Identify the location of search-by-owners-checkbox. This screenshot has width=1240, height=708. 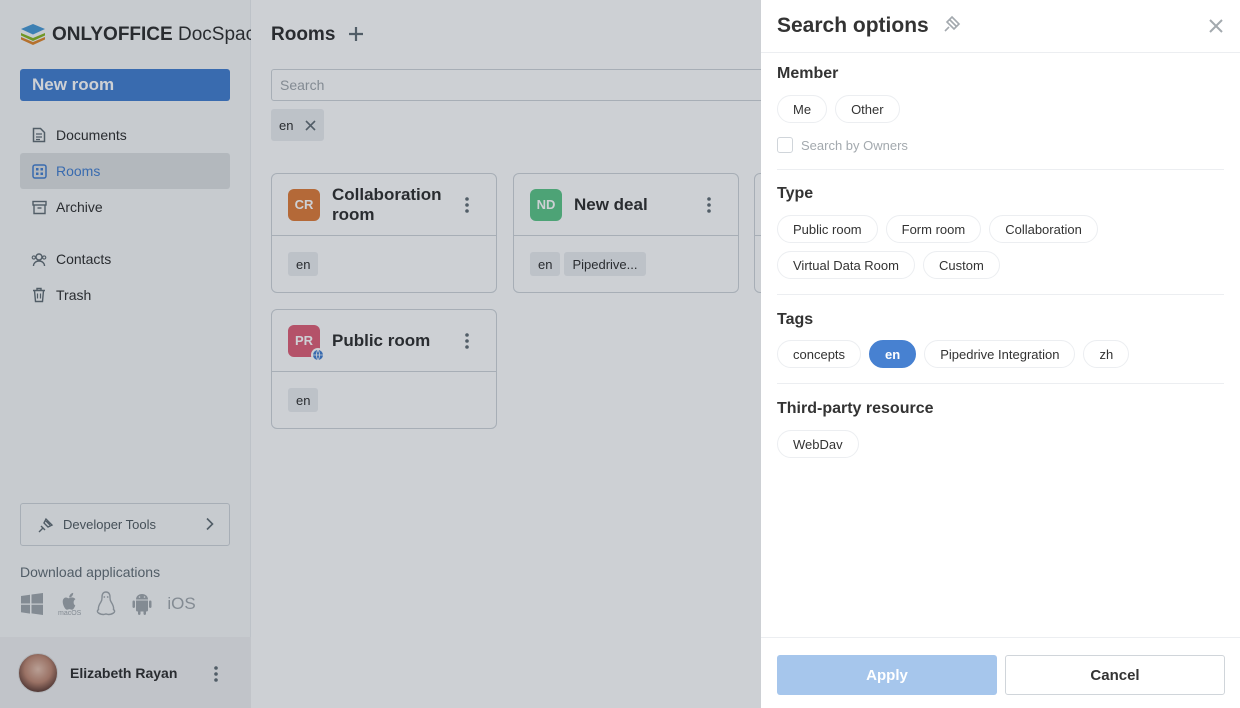
(785, 145).